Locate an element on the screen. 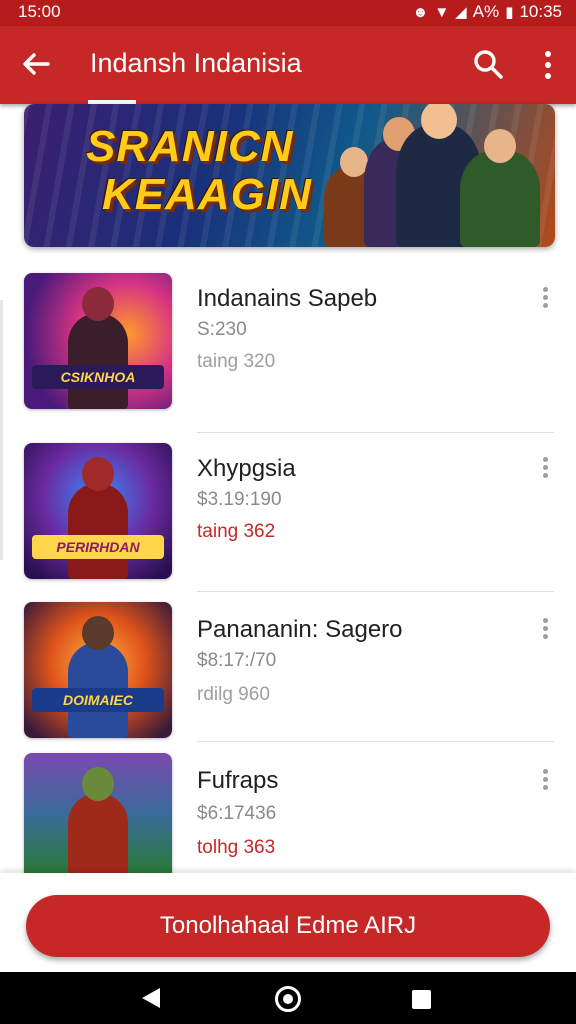 This screenshot has height=1024, width=576. page-title: Indansh Indanisia is located at coordinates (196, 63).